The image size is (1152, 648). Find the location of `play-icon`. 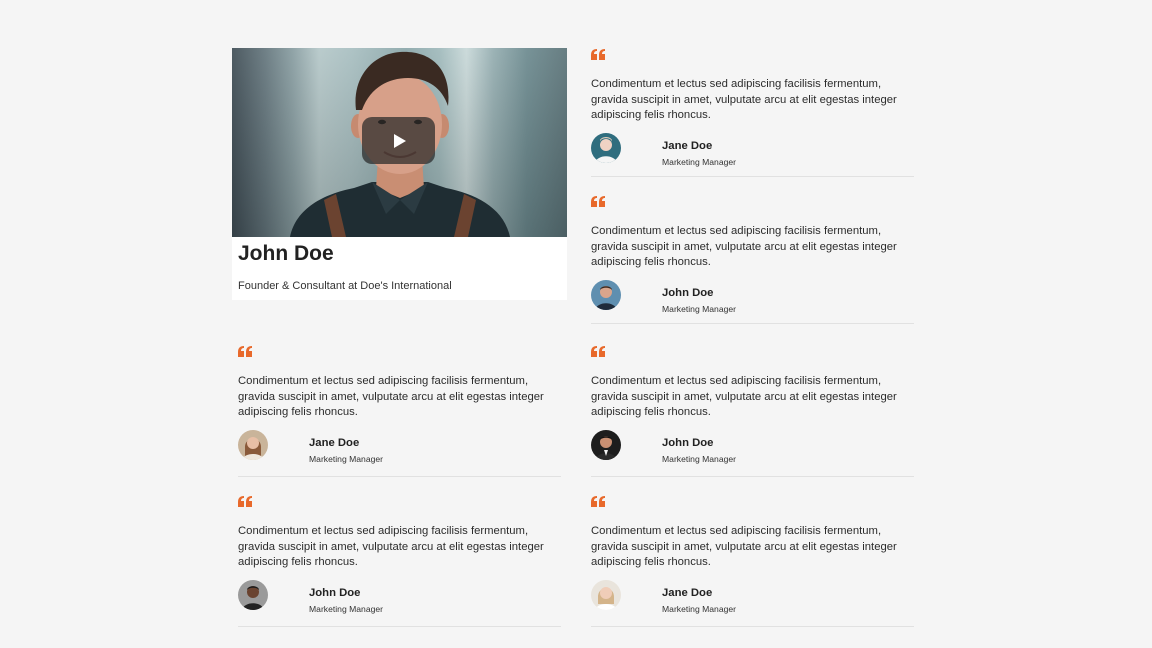

play-icon is located at coordinates (400, 140).